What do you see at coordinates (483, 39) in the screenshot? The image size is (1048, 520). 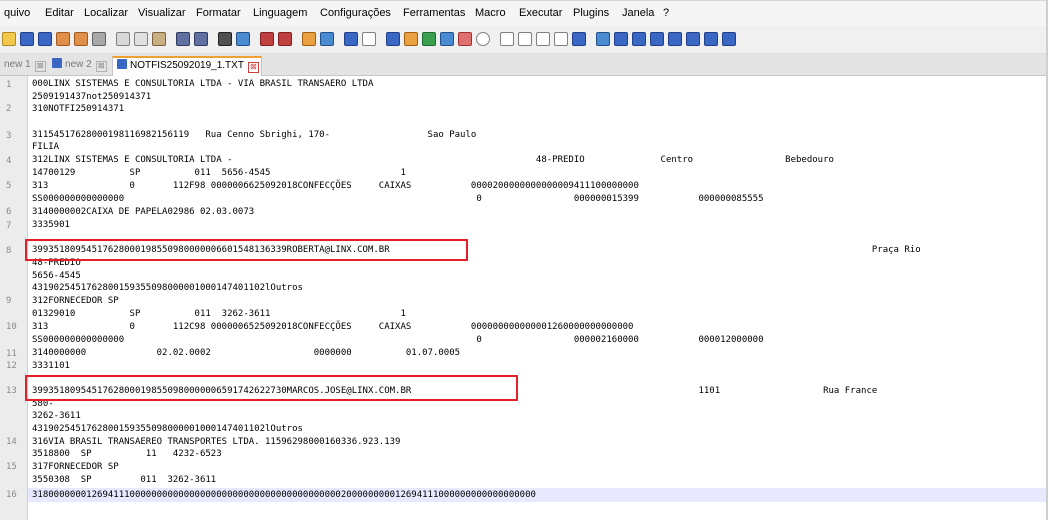 I see `monitor-icon` at bounding box center [483, 39].